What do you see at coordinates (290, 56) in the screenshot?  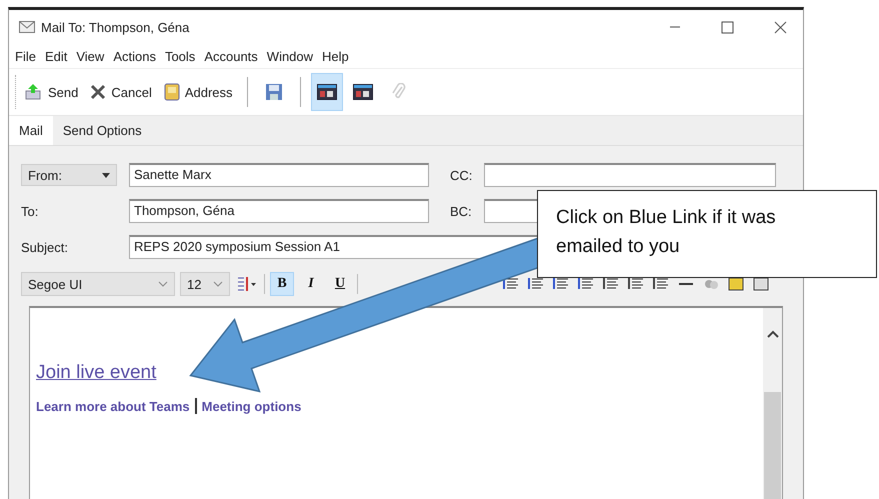 I see `menu-item: Window` at bounding box center [290, 56].